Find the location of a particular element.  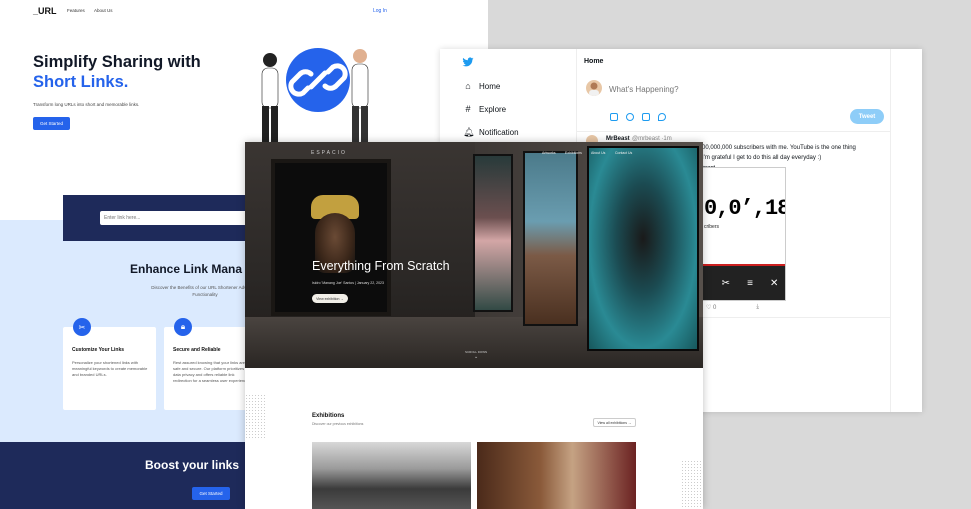

like-button: ♡ 0 is located at coordinates (711, 307).